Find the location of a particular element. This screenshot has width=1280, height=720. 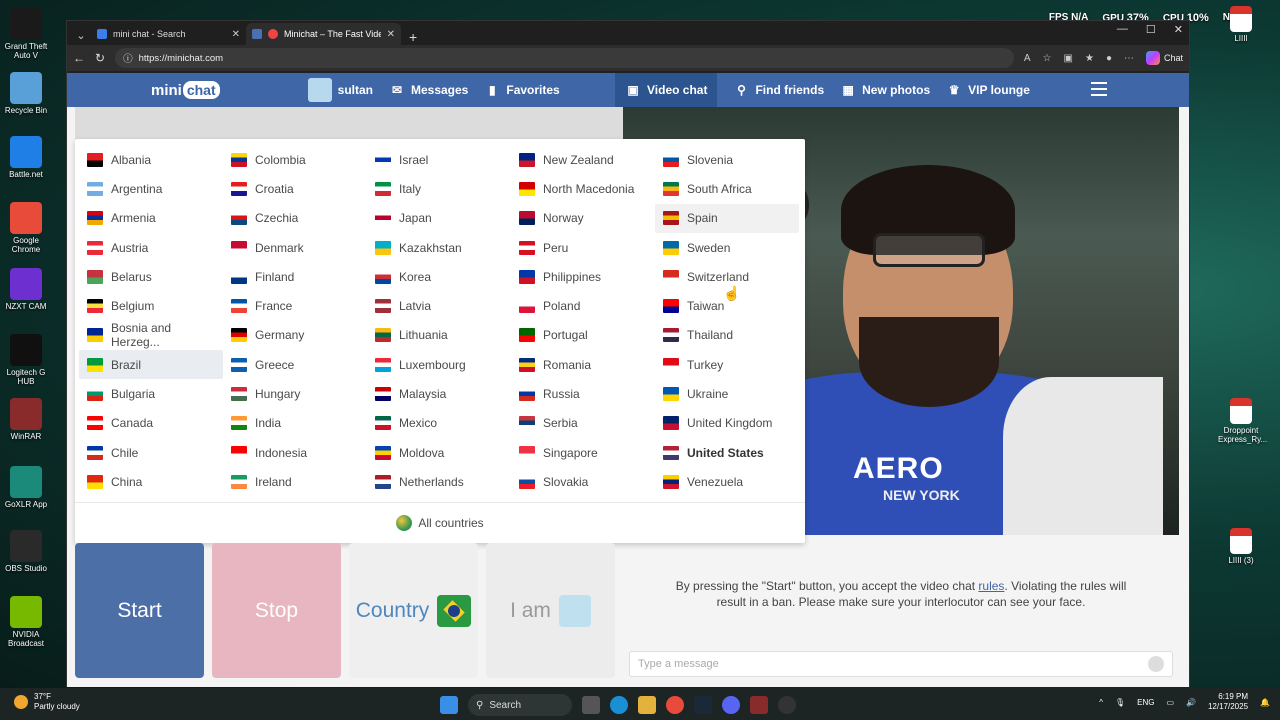

country-option: United States is located at coordinates (727, 452).